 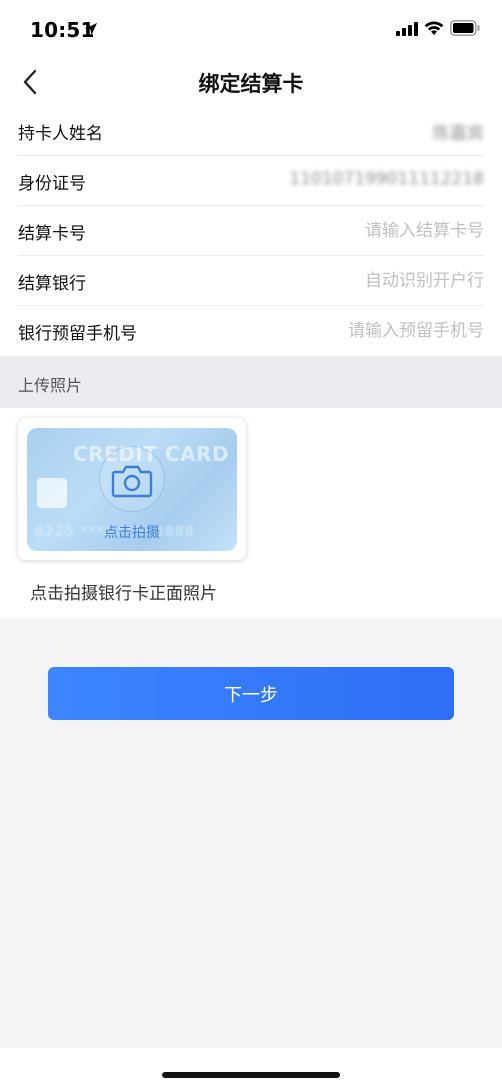 I want to click on phone-input, so click(x=374, y=331).